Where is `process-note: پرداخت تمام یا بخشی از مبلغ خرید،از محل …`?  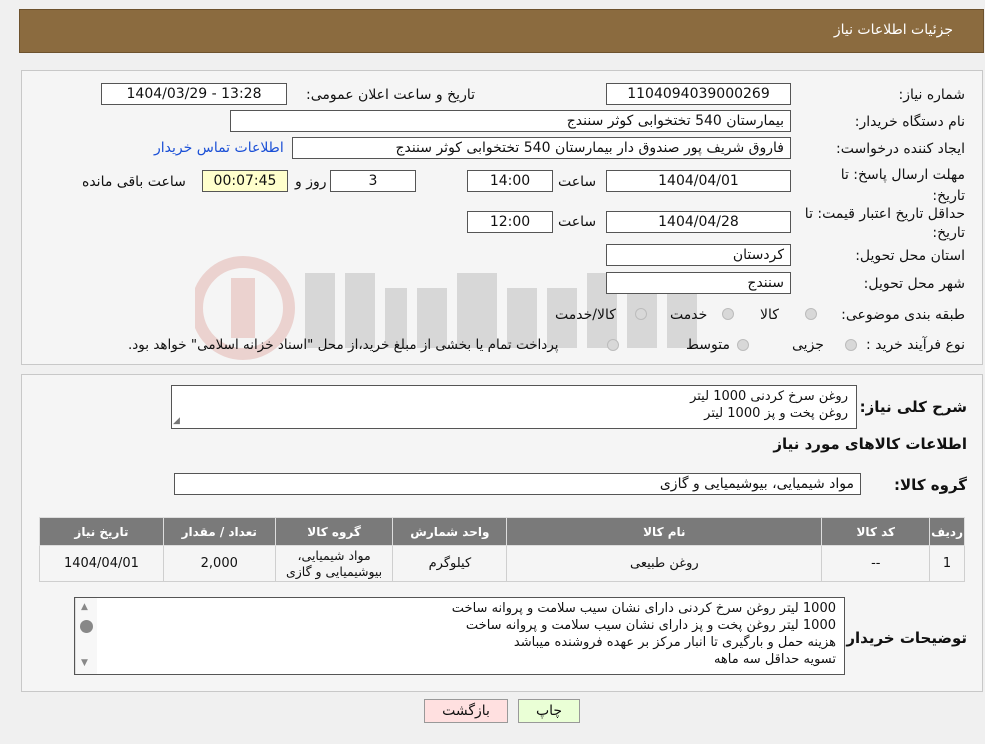 process-note: پرداخت تمام یا بخشی از مبلغ خرید،از محل … is located at coordinates (343, 345).